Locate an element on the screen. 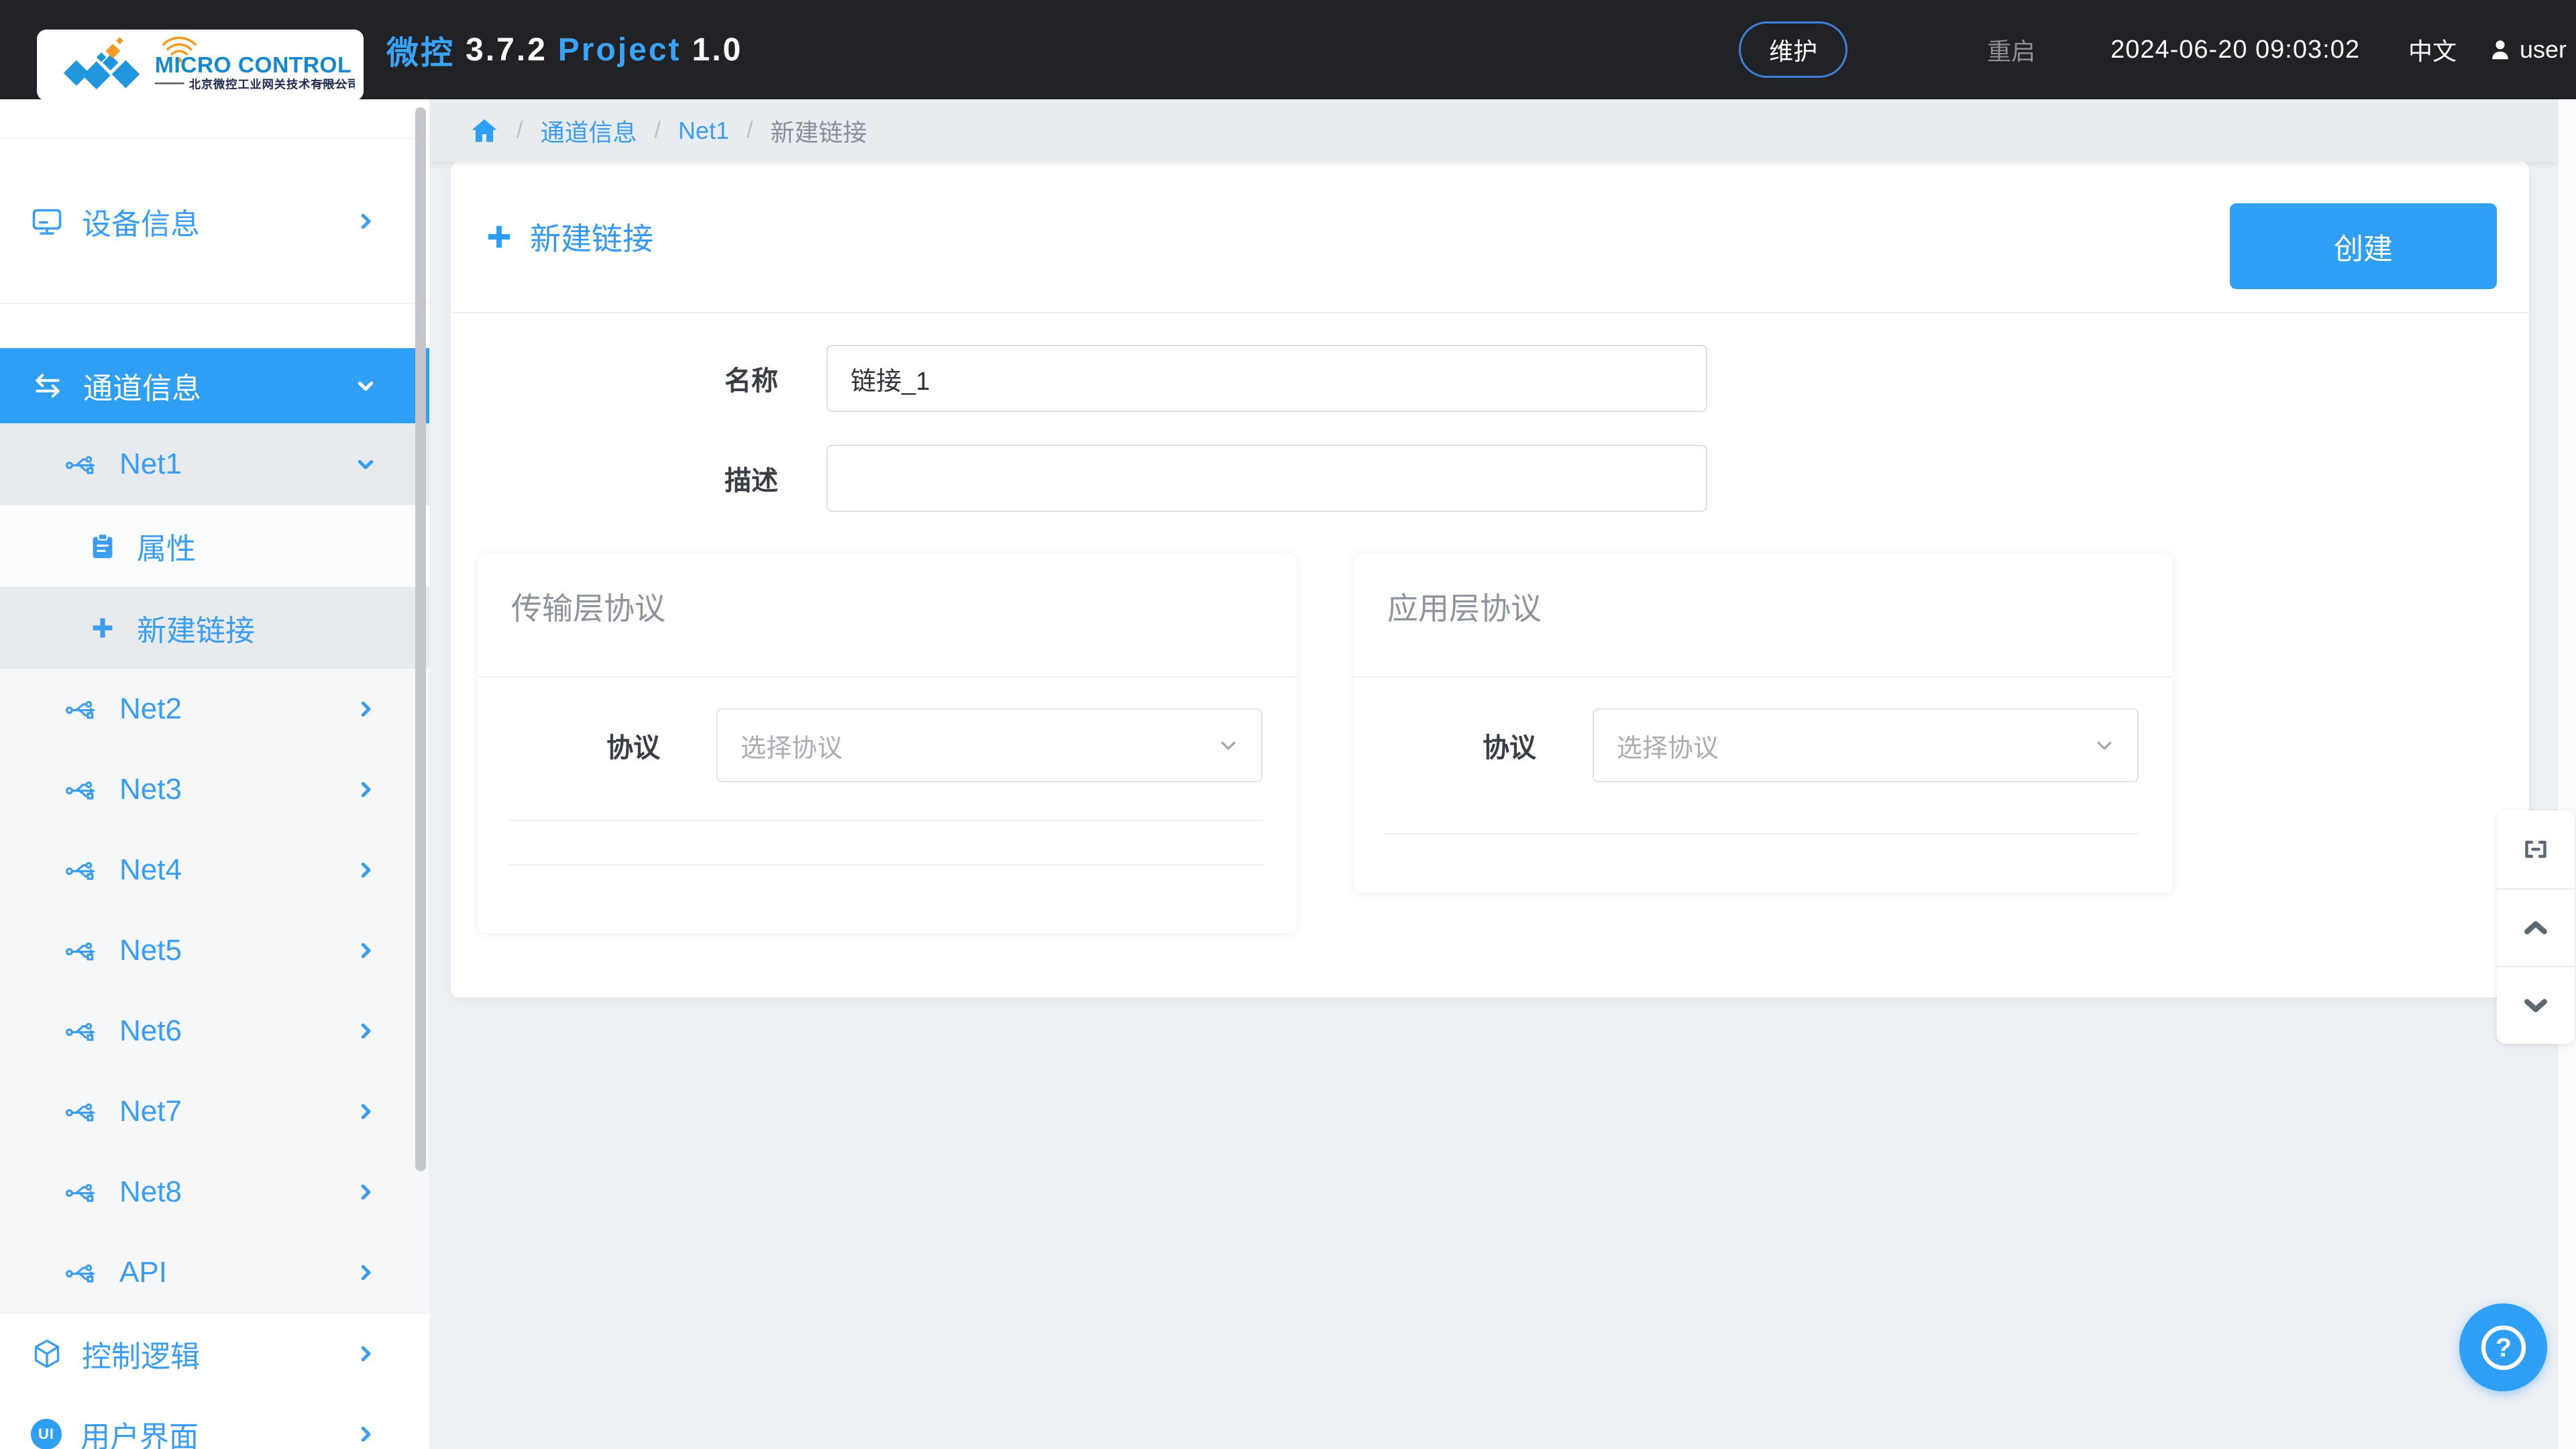  floating-tool-stack is located at coordinates (2536, 927).